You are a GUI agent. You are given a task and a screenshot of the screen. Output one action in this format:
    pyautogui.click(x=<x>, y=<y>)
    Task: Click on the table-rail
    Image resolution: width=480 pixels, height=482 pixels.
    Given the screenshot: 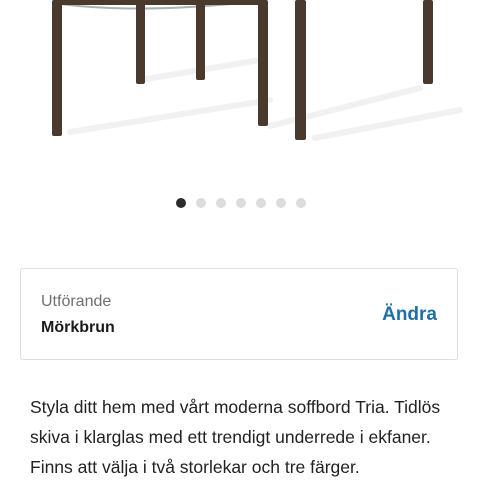 What is the action you would take?
    pyautogui.click(x=162, y=2)
    